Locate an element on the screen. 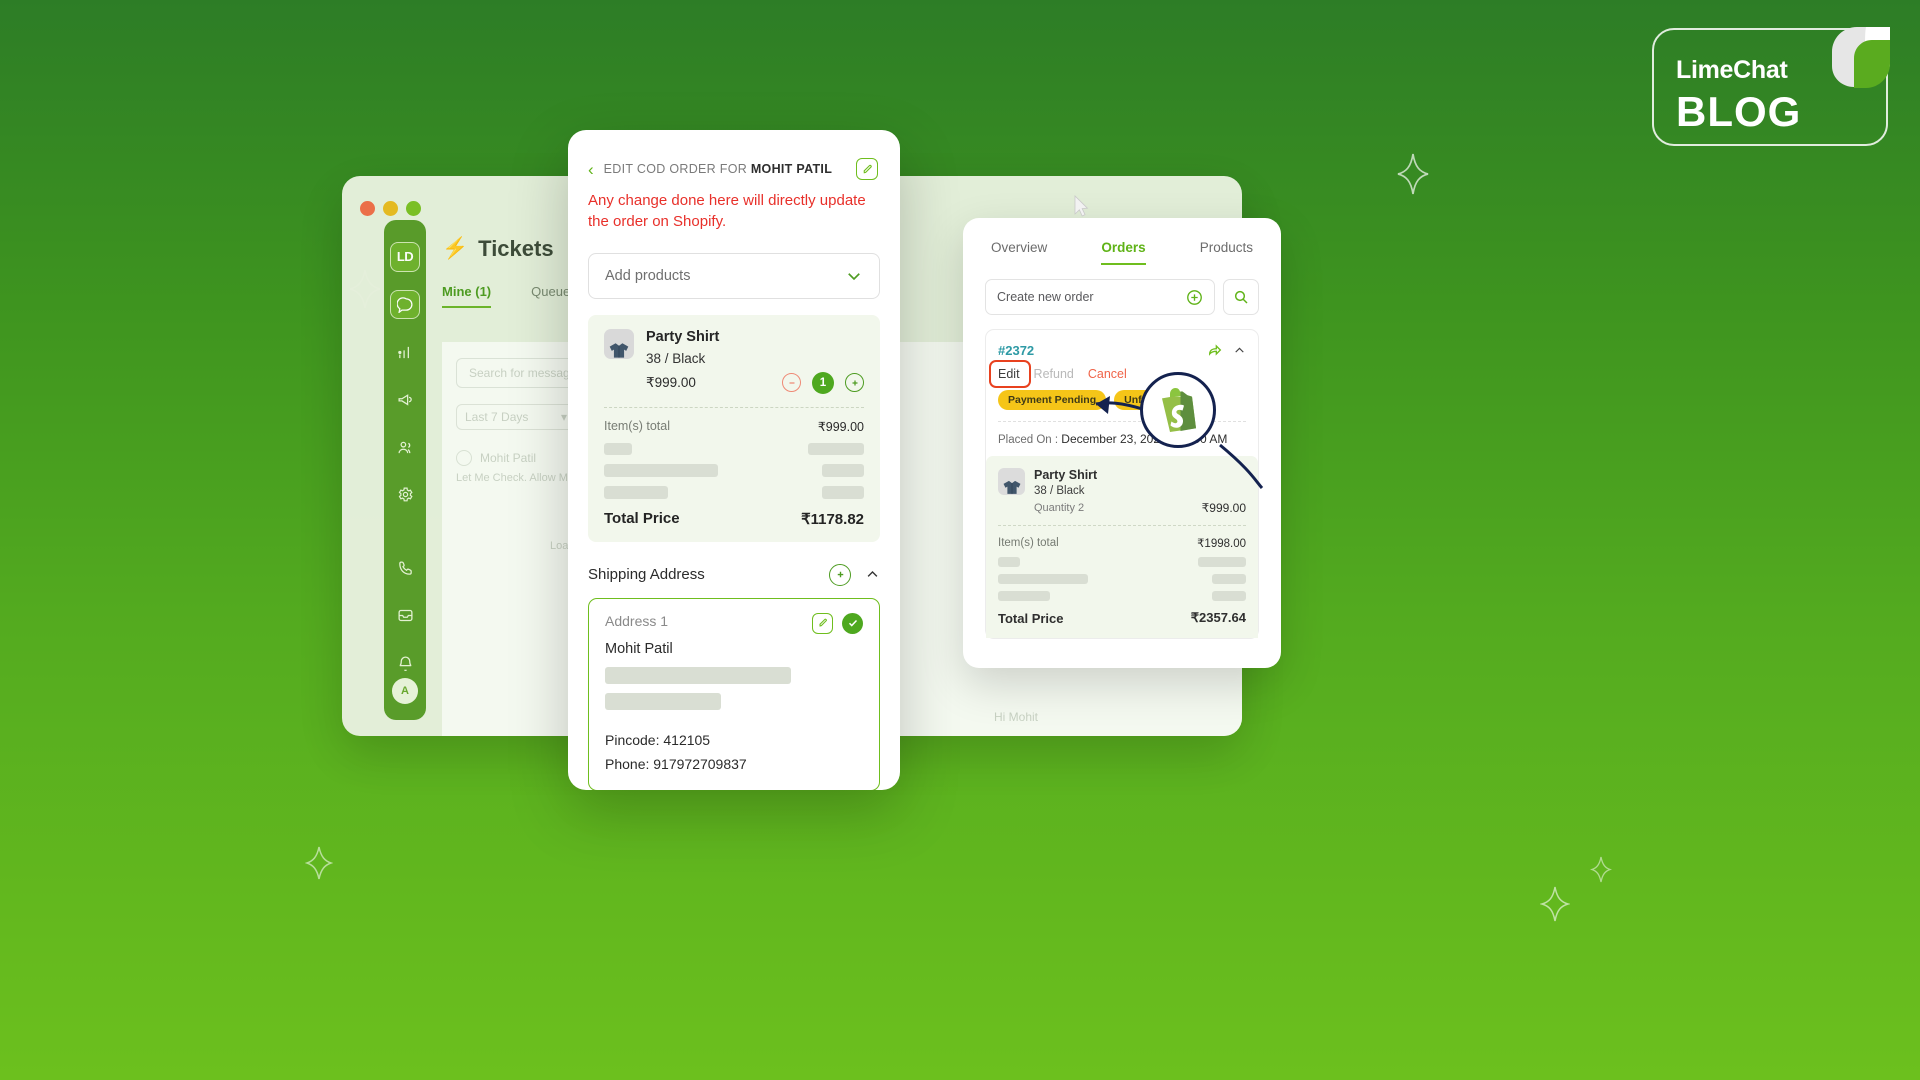 The width and height of the screenshot is (1920, 1080). limechat-blog-logo: LimeChat BLOG is located at coordinates (1771, 86).